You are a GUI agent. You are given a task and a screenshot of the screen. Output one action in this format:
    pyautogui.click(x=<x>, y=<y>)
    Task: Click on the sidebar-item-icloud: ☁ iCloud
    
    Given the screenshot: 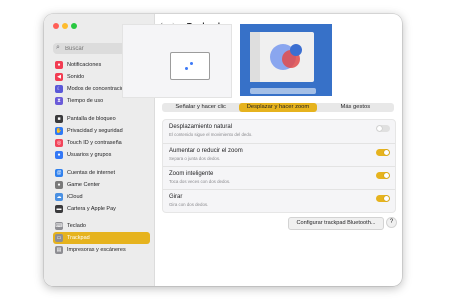 What is the action you would take?
    pyautogui.click(x=101, y=197)
    